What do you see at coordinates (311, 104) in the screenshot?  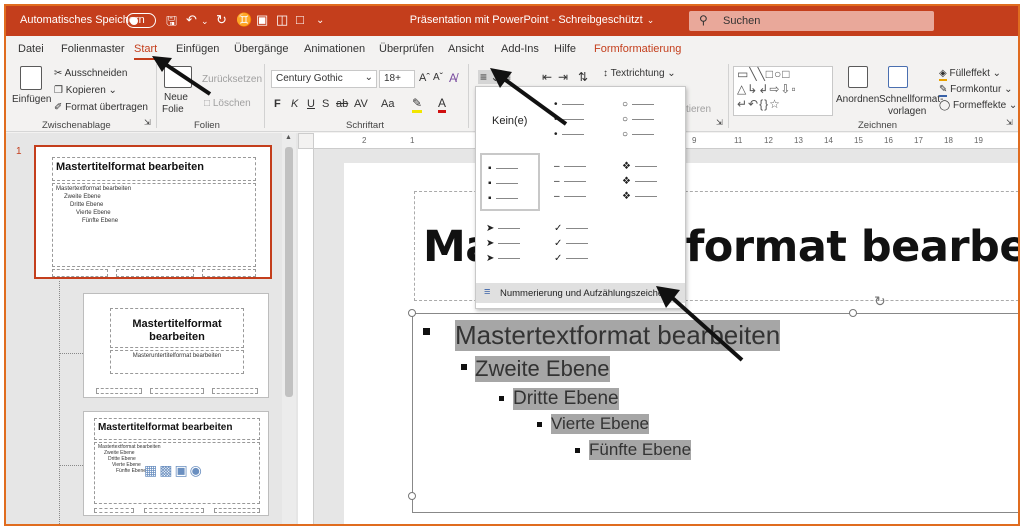 I see `underline-button: U` at bounding box center [311, 104].